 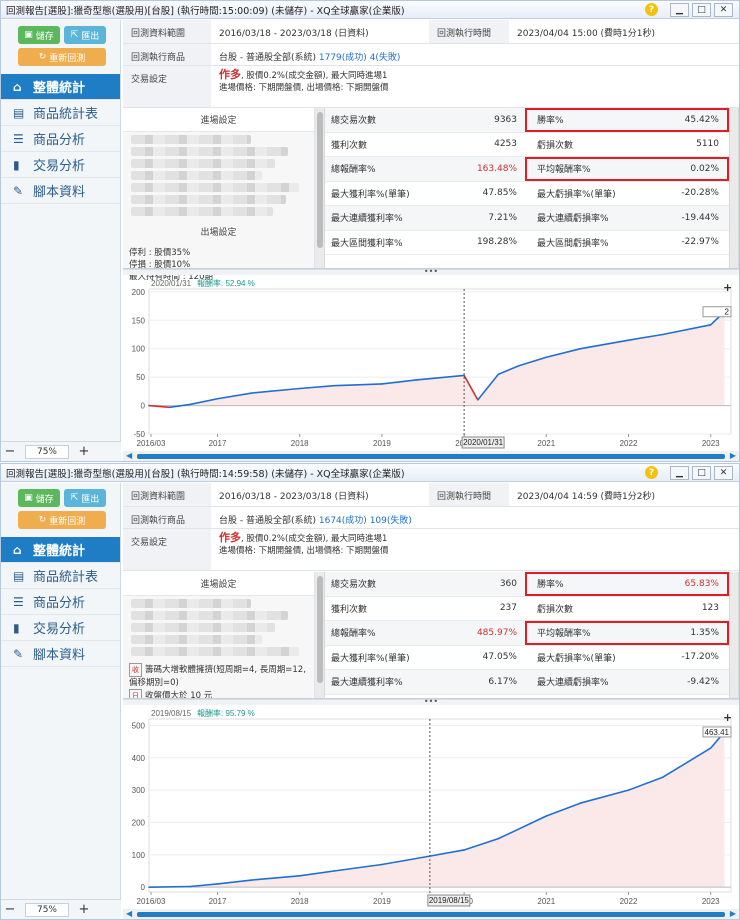 What do you see at coordinates (294, 34) in the screenshot?
I see `range-value: 2016/03/18 - 2023/03/18 (日資料)` at bounding box center [294, 34].